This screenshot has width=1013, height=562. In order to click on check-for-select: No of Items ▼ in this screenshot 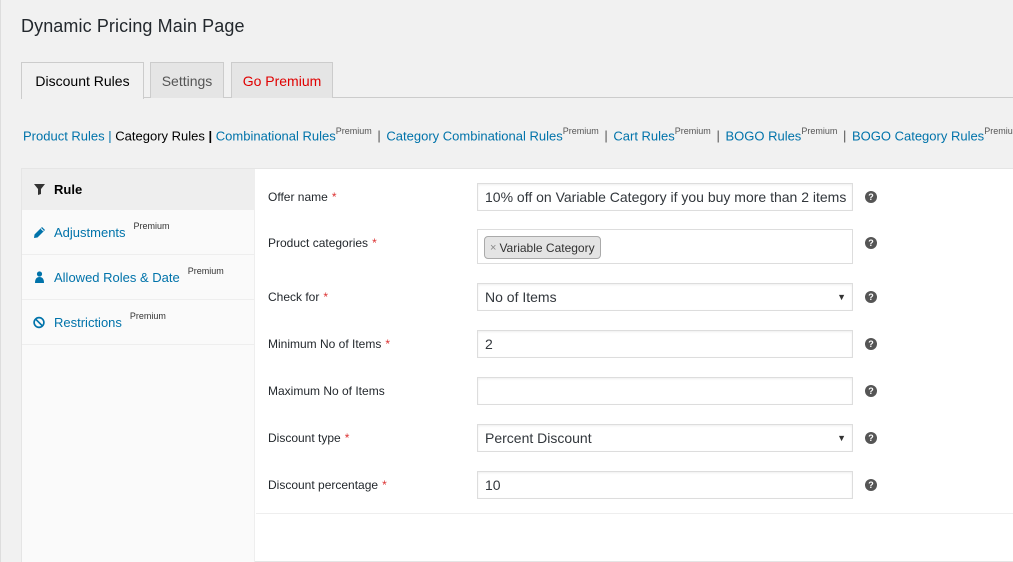, I will do `click(665, 297)`.